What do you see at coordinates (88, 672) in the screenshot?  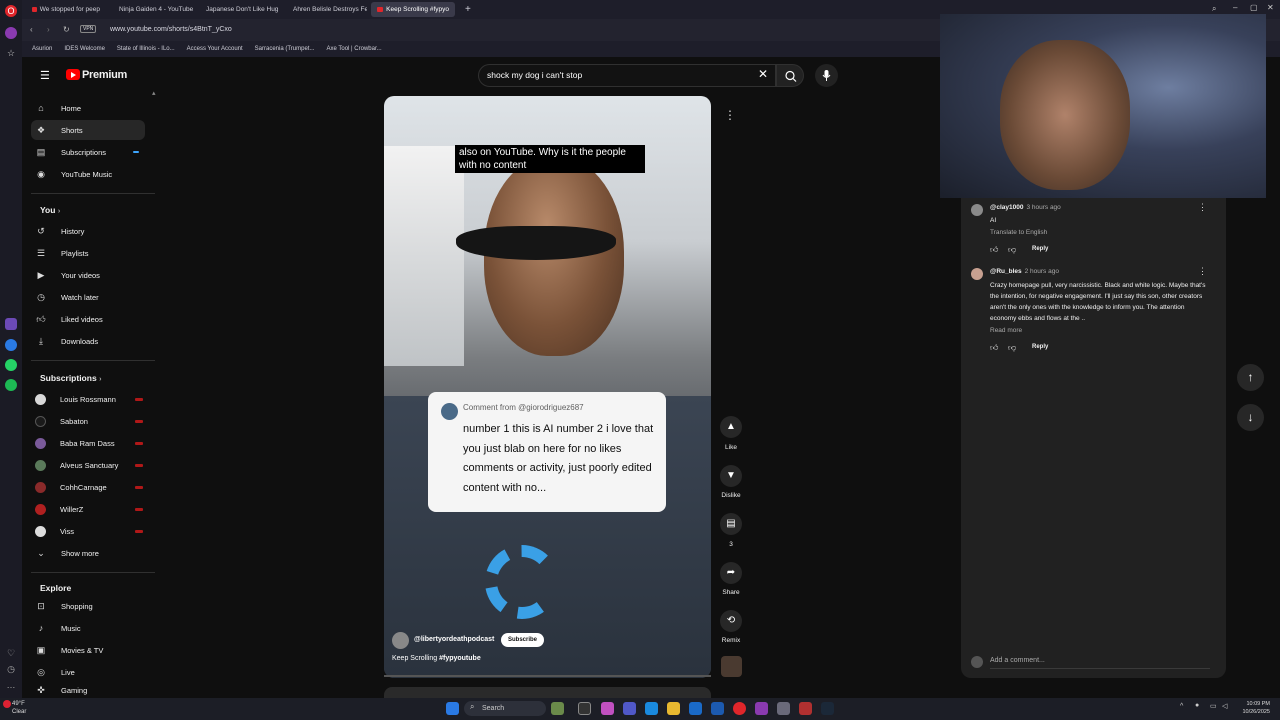 I see `sidebar-item-live: ◎ Live` at bounding box center [88, 672].